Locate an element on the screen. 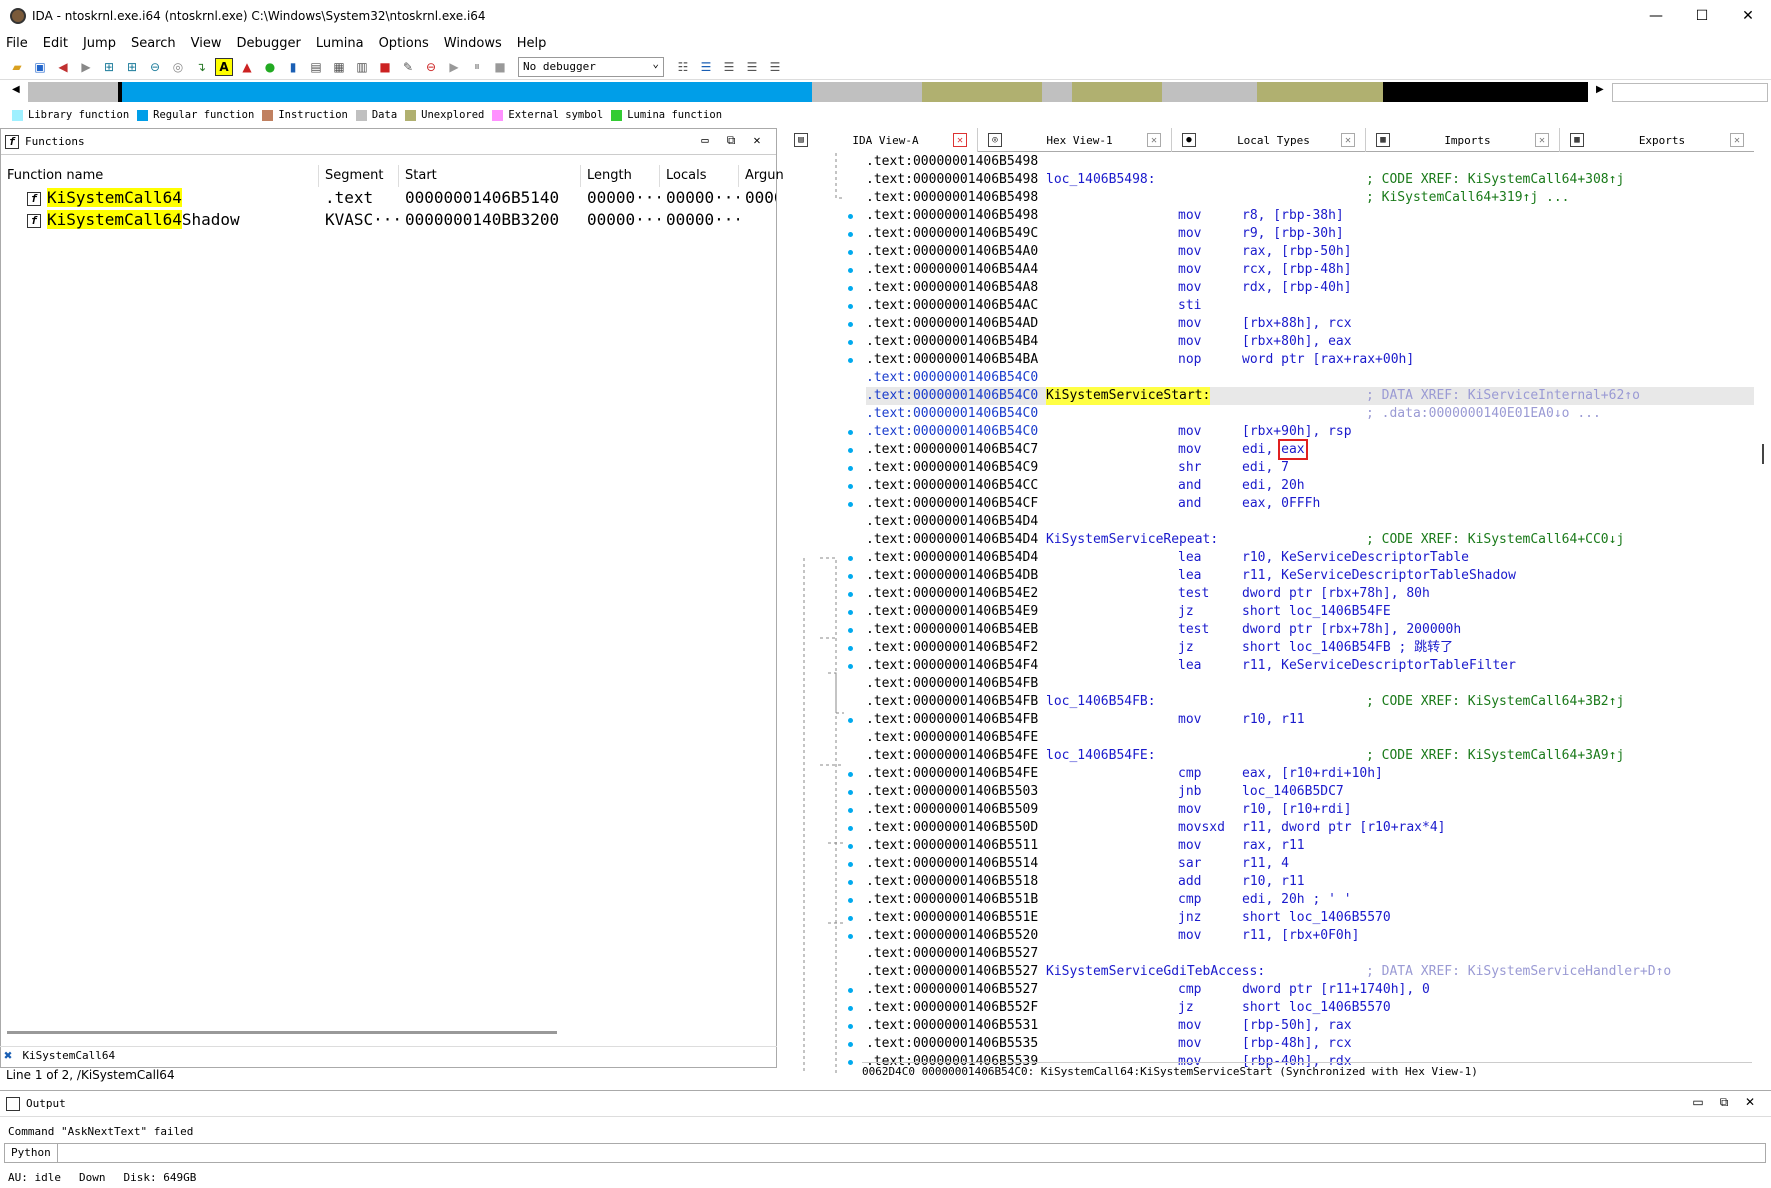  tab-local-types: ● Local Types ✕ is located at coordinates (1269, 140).